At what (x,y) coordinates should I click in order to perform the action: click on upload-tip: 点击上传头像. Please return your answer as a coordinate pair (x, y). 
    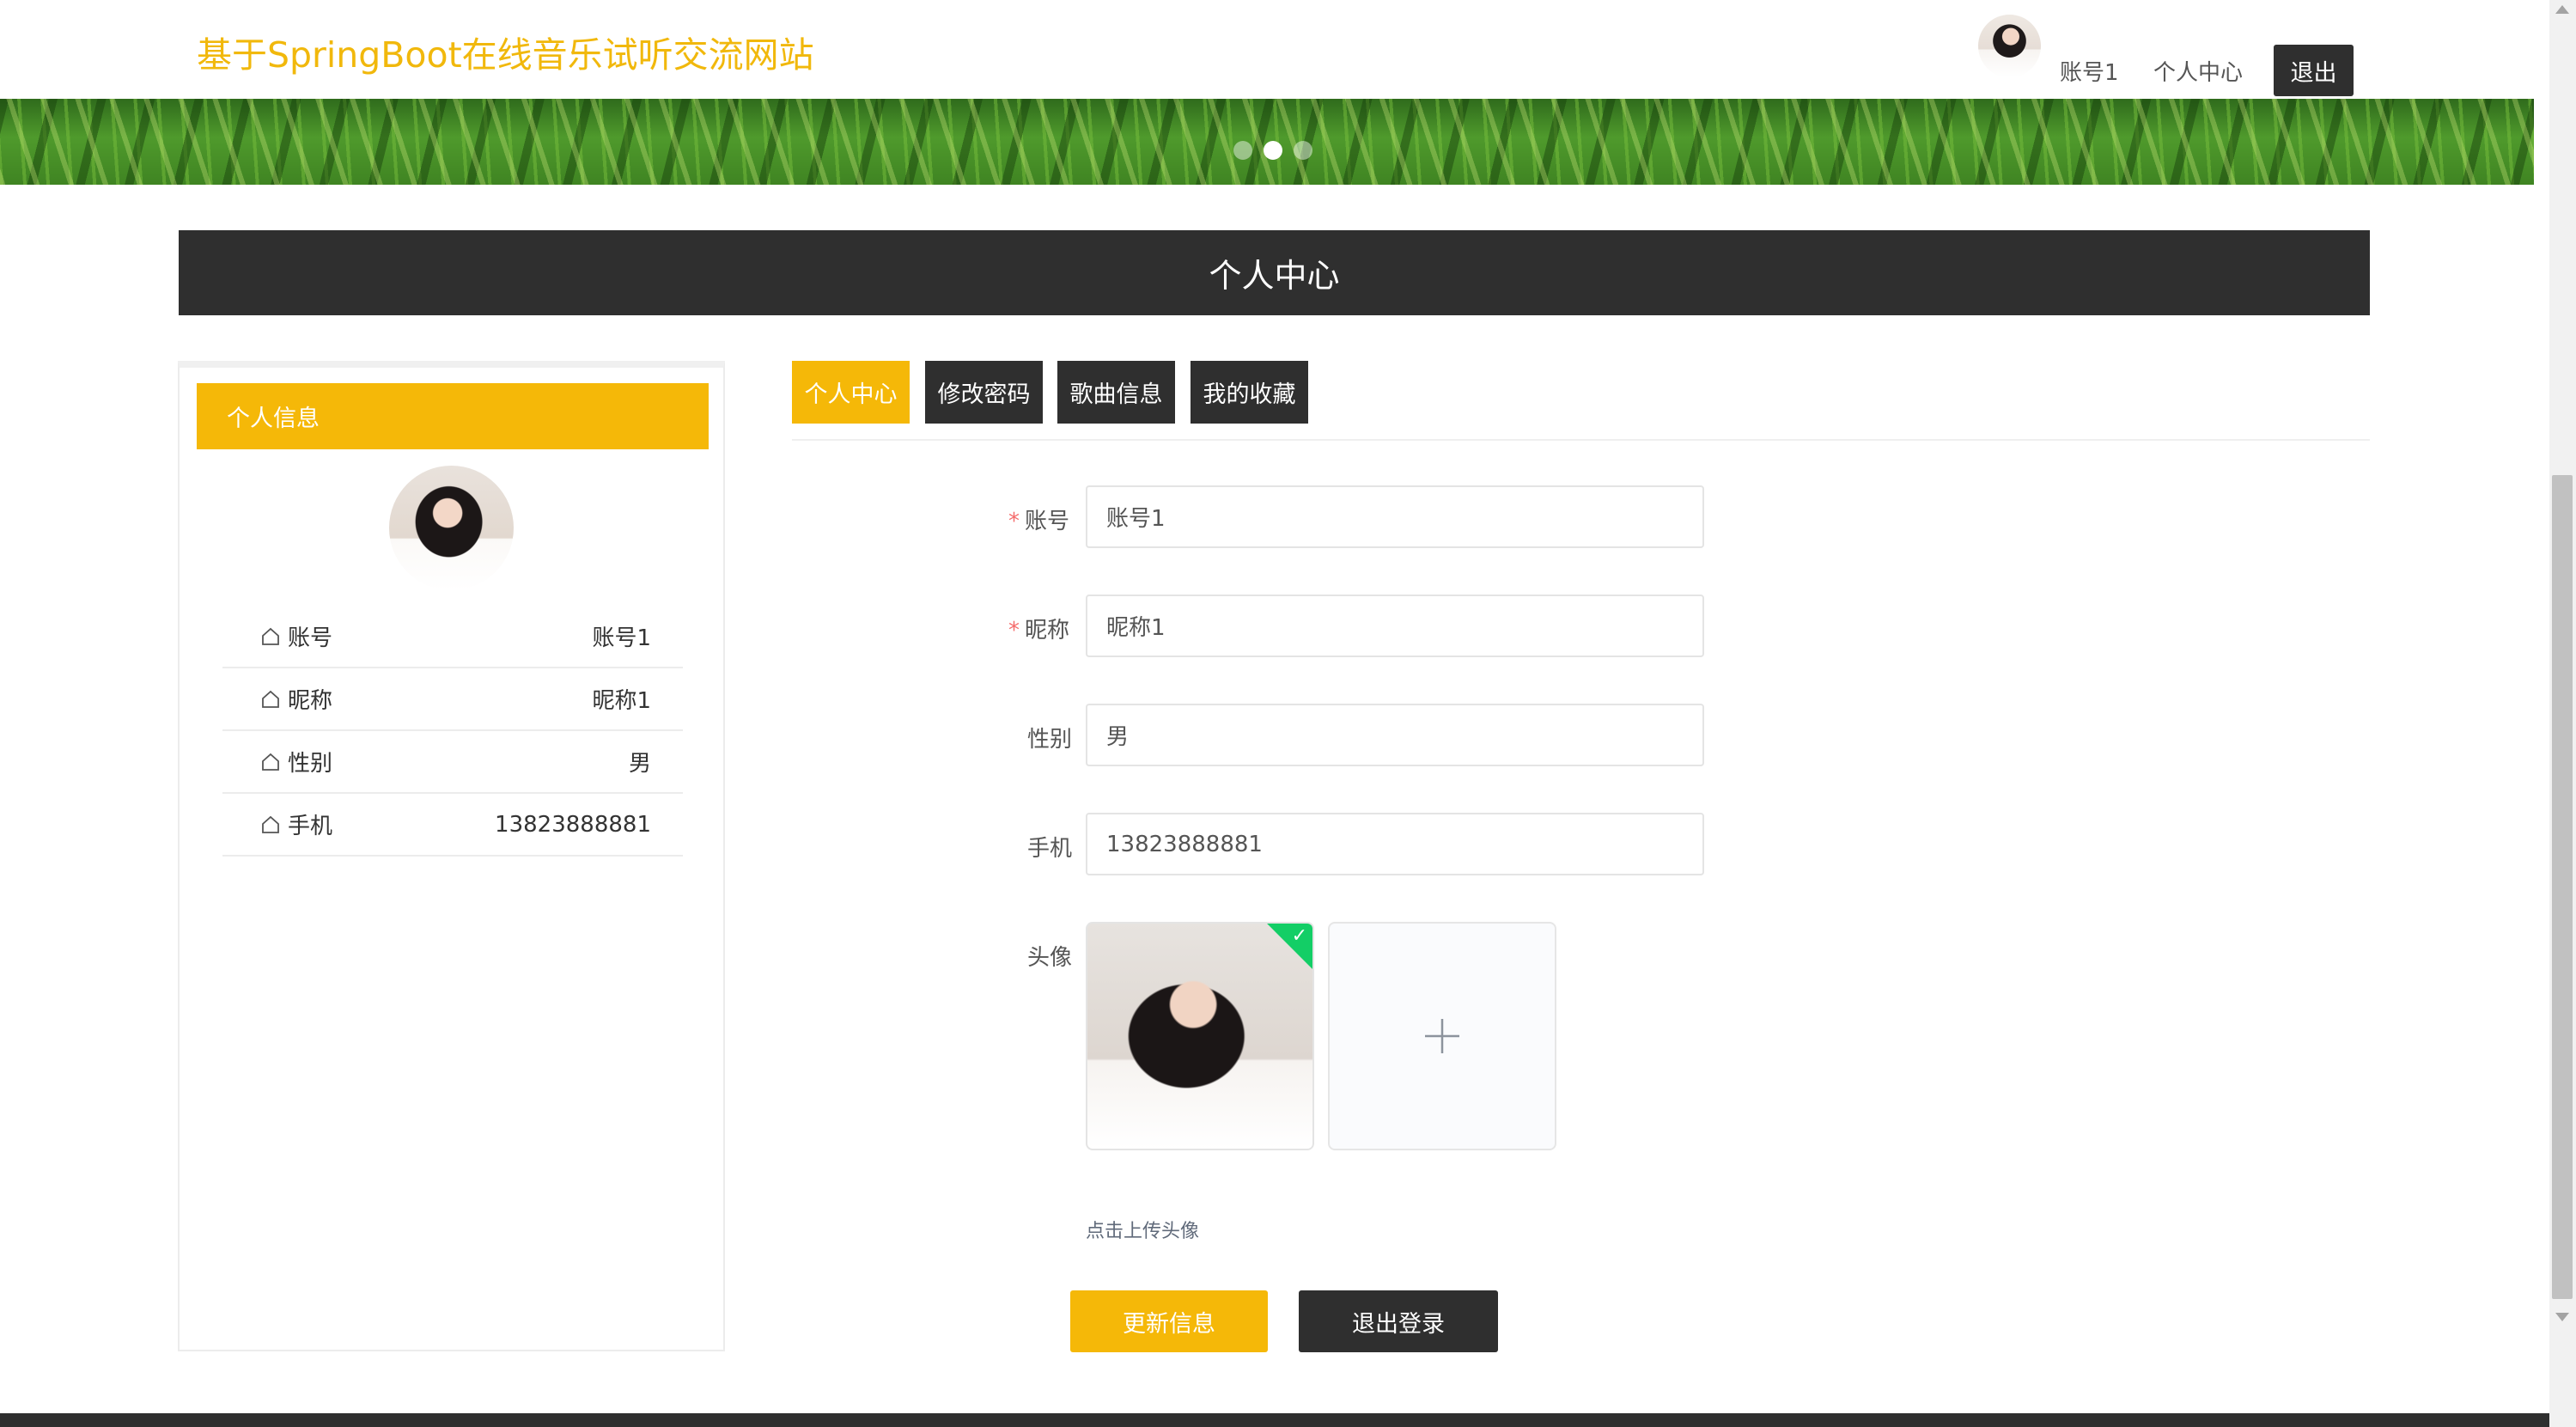
    Looking at the image, I should click on (1143, 1231).